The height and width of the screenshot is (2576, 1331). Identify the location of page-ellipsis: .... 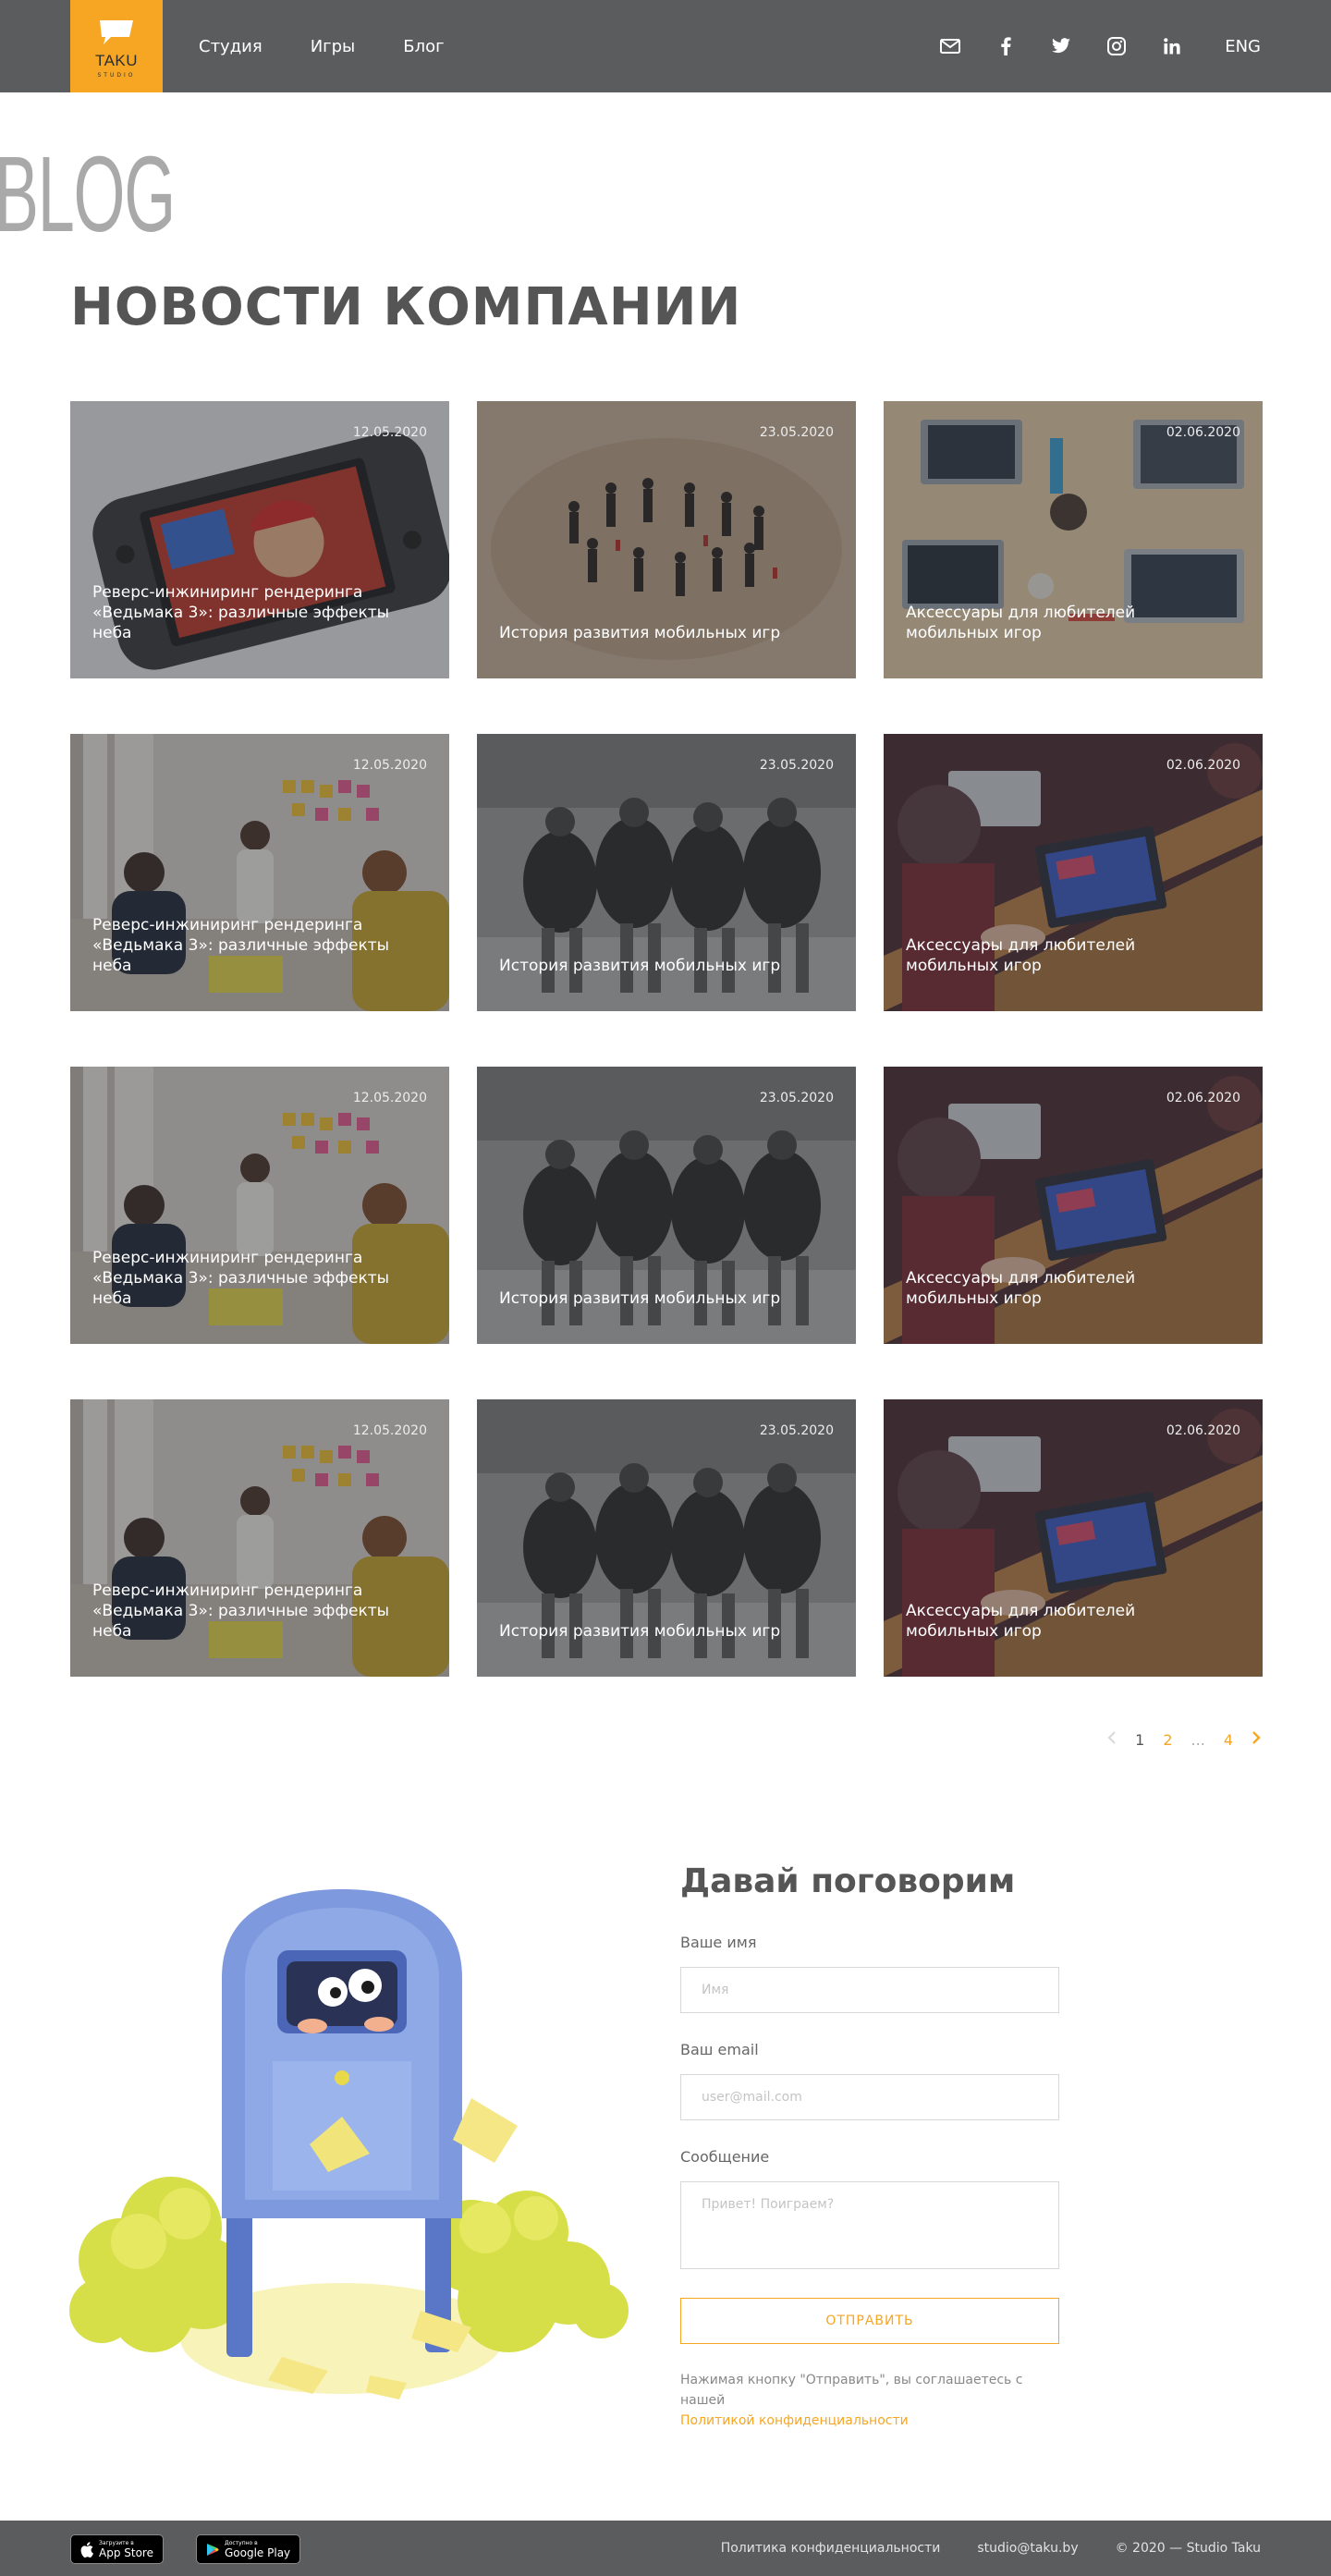
(1198, 1739).